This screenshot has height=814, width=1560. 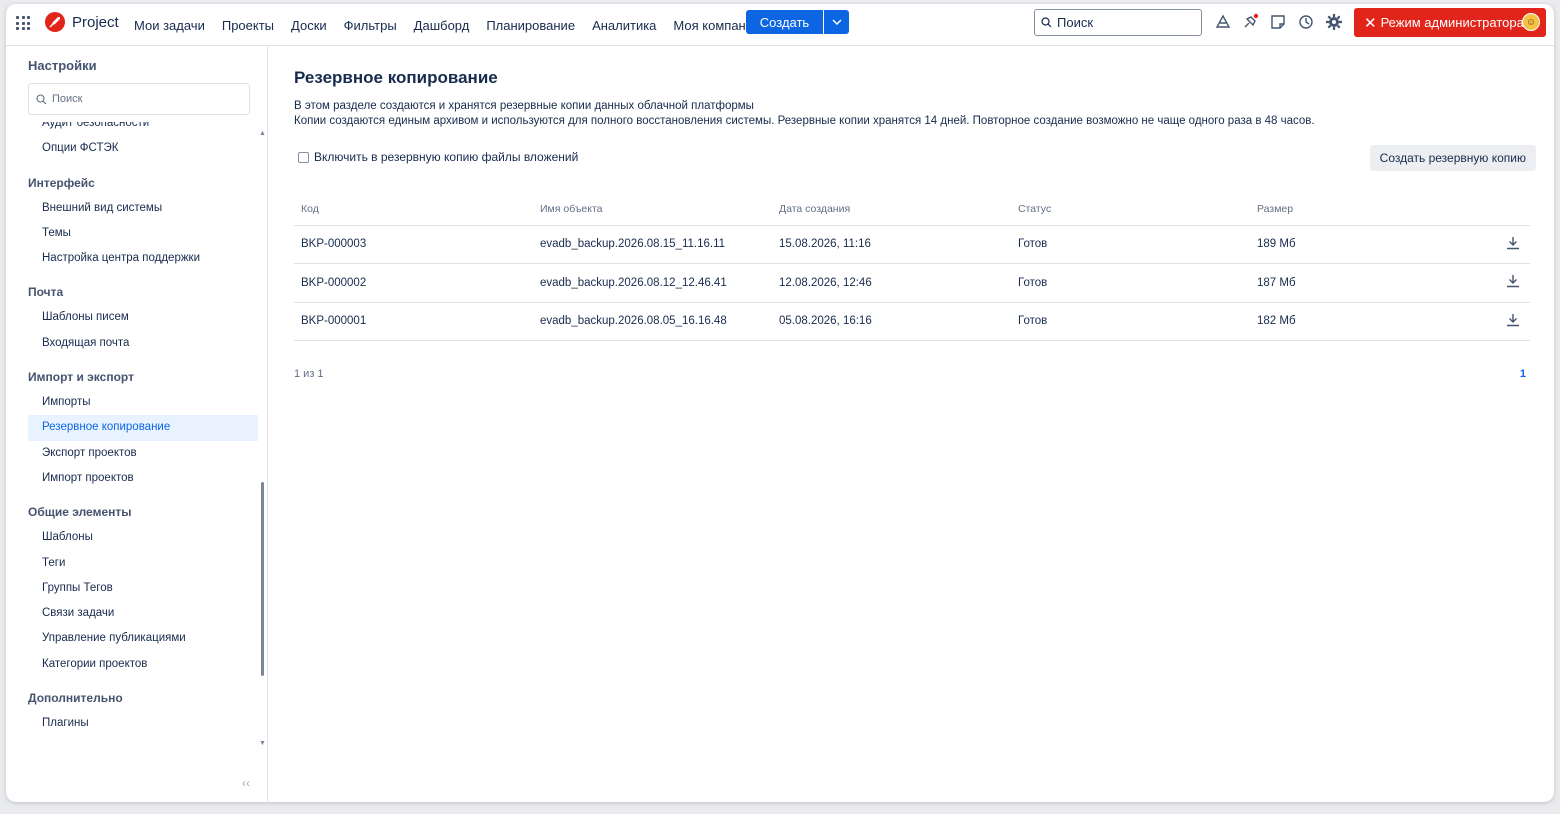 I want to click on sidebar-item-plugins: Плагины, so click(x=143, y=723).